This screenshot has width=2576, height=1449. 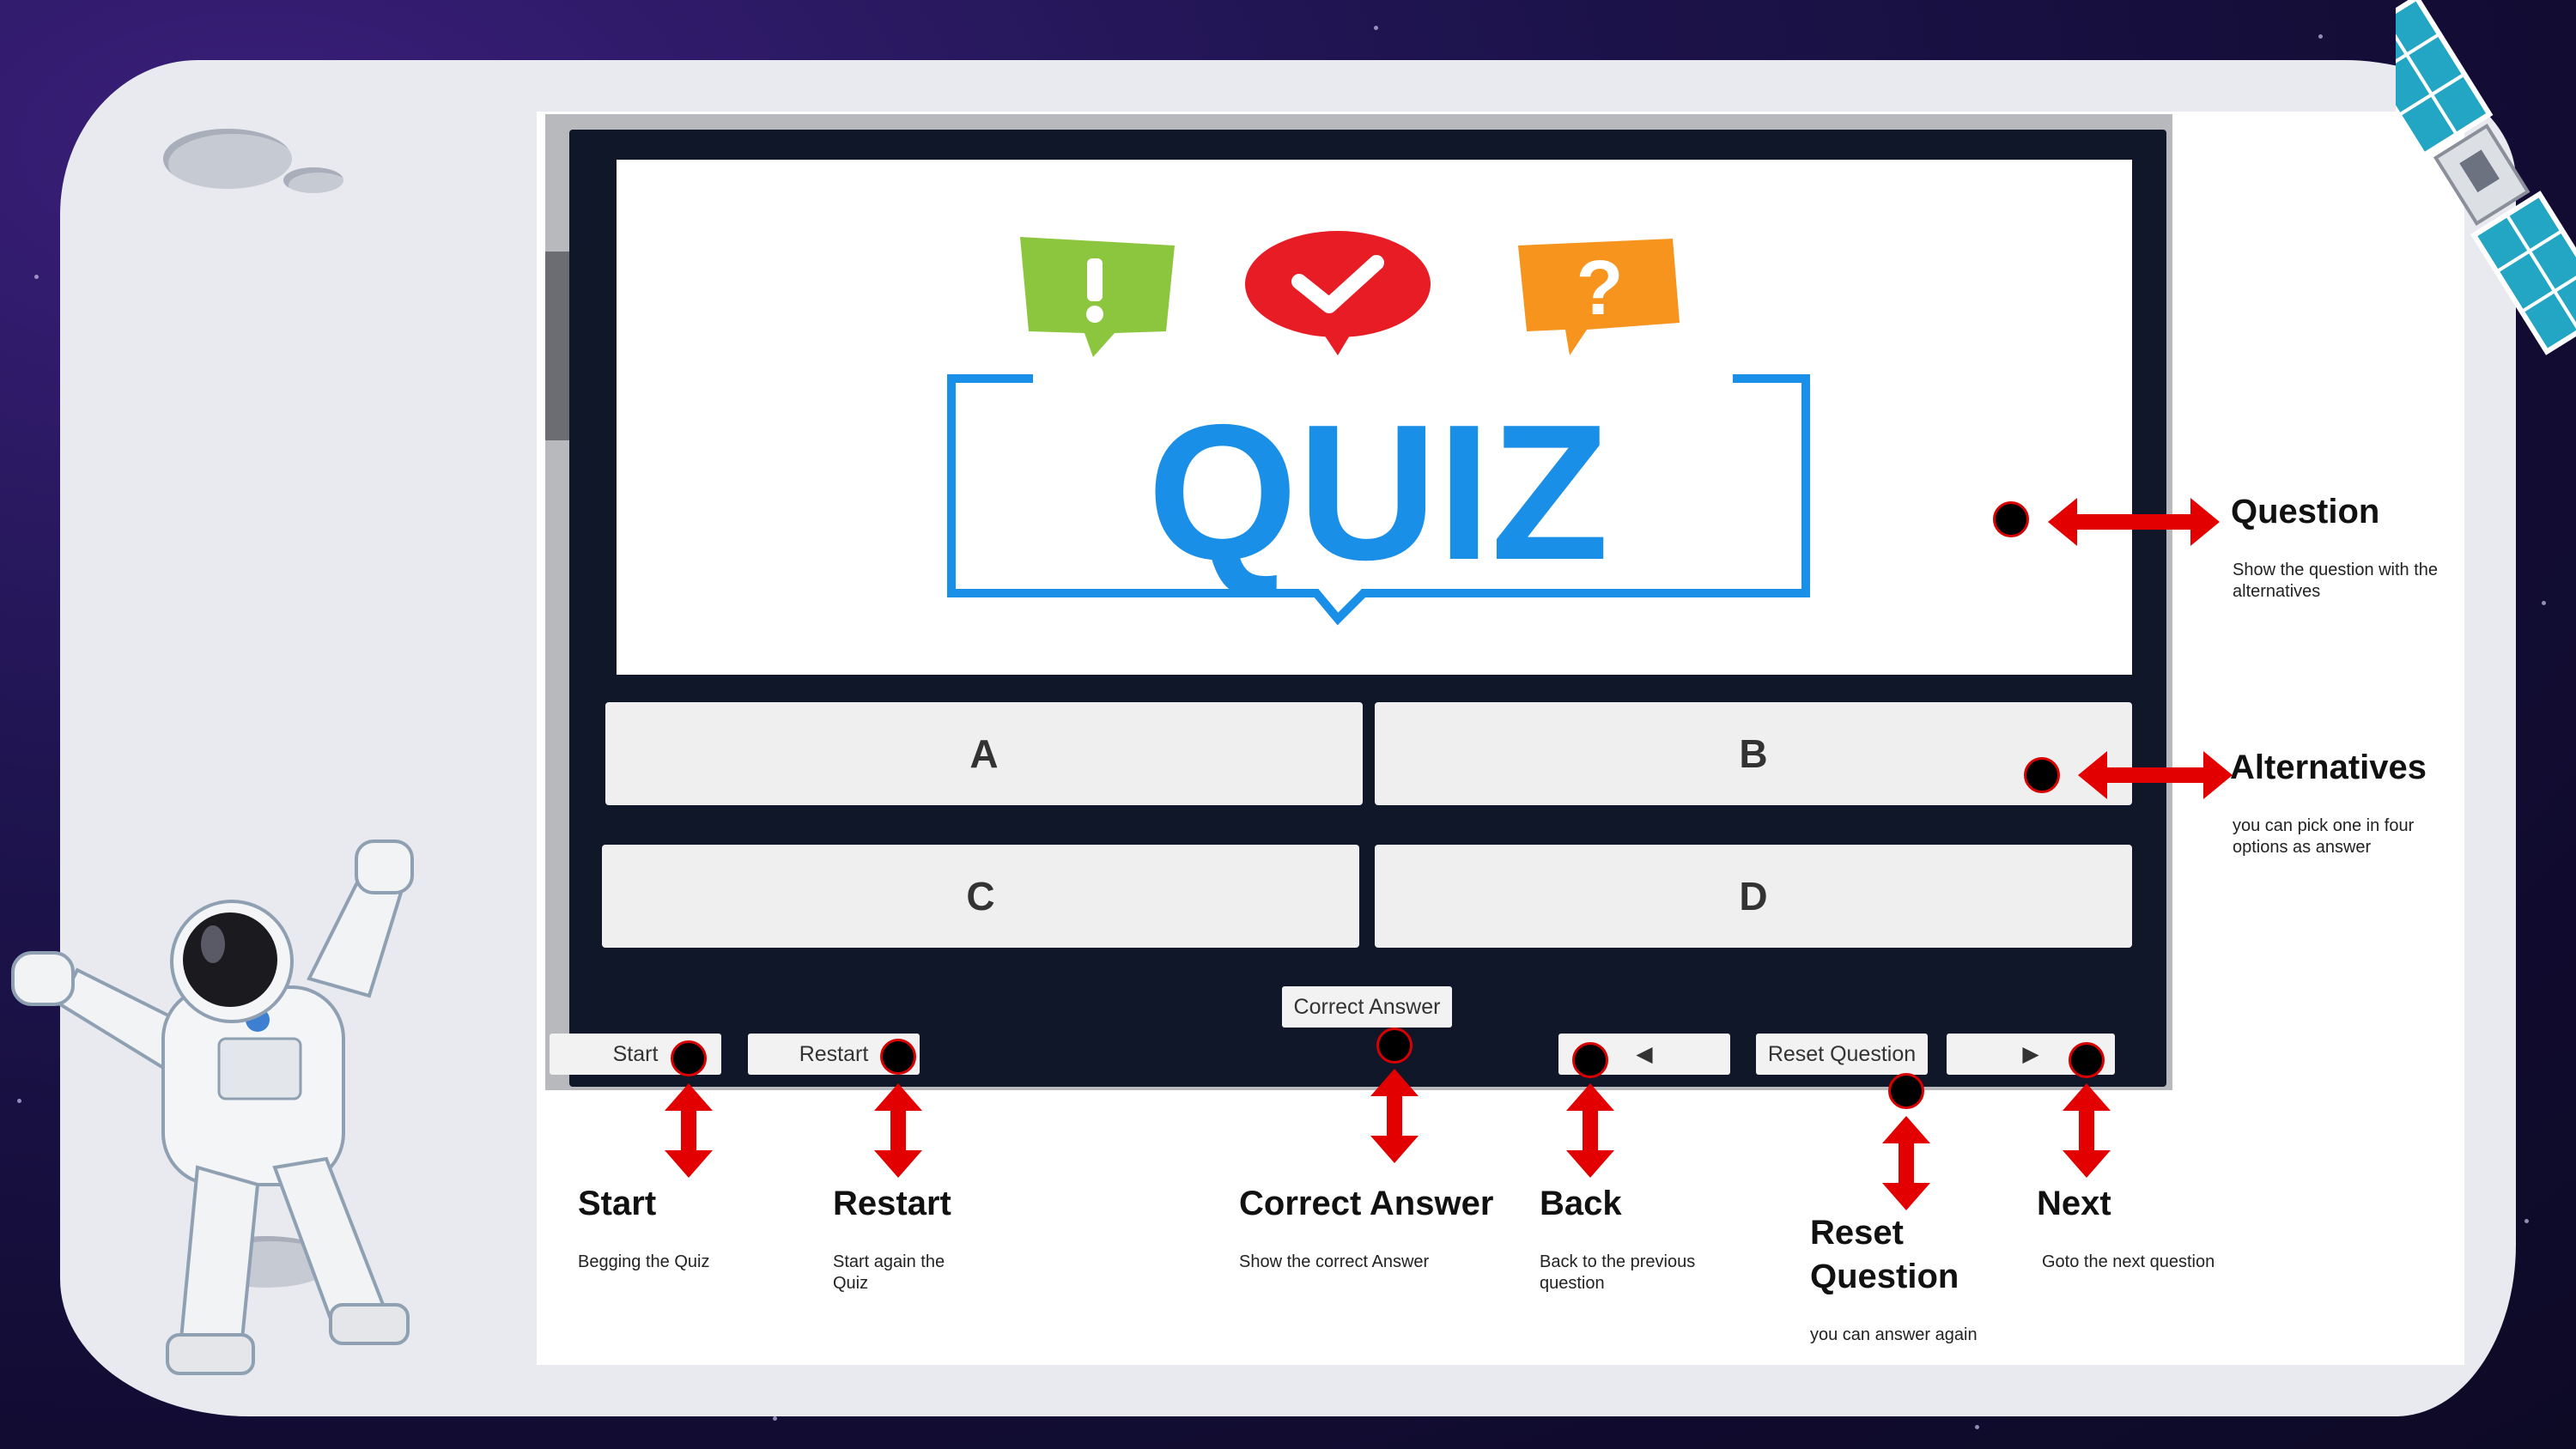 What do you see at coordinates (1590, 1060) in the screenshot?
I see `back-marker-dot` at bounding box center [1590, 1060].